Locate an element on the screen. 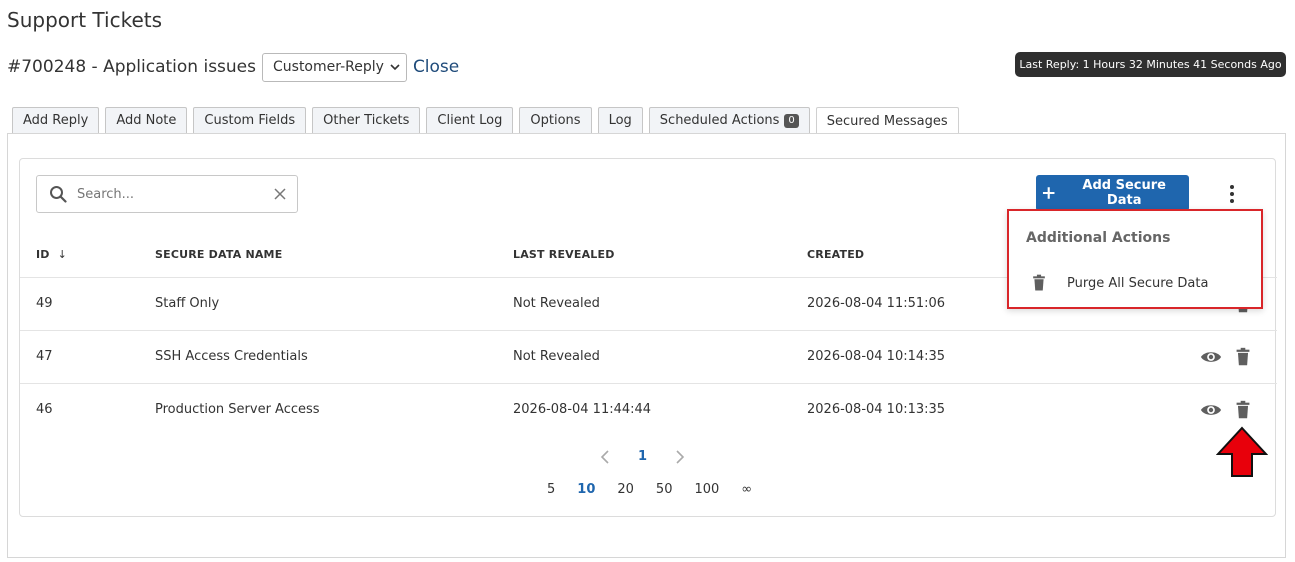  cell-id: 47 is located at coordinates (44, 356).